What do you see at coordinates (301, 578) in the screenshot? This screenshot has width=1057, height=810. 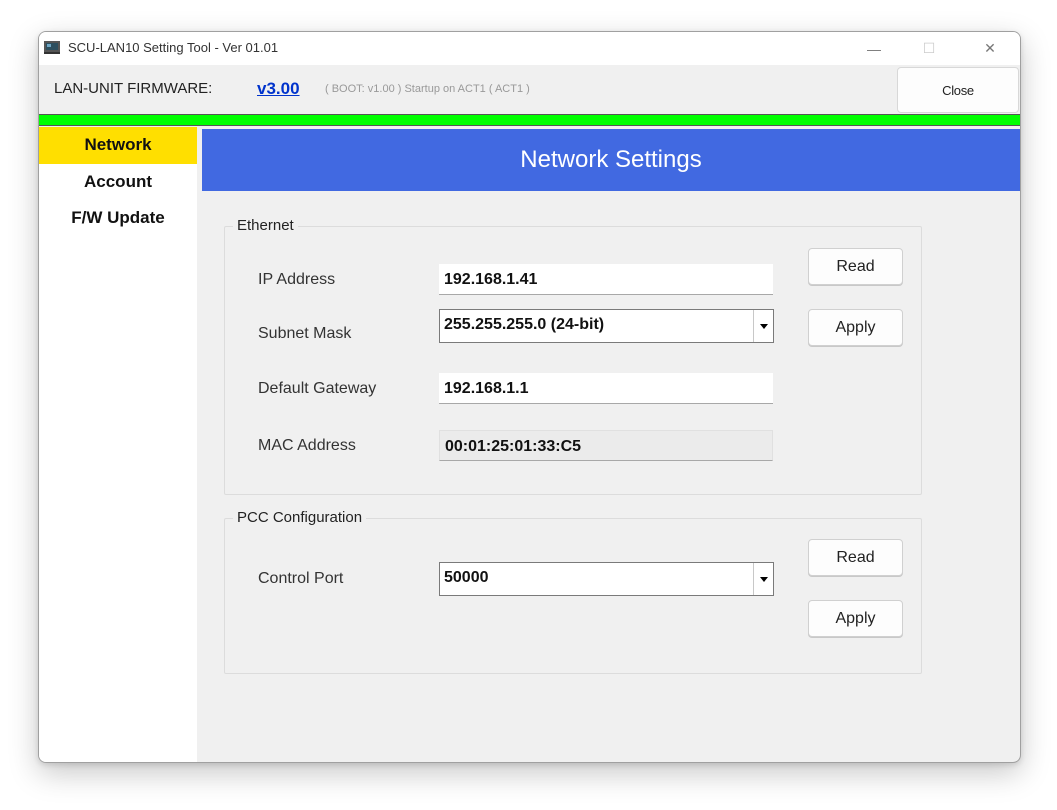 I see `control-port-label: Control Port` at bounding box center [301, 578].